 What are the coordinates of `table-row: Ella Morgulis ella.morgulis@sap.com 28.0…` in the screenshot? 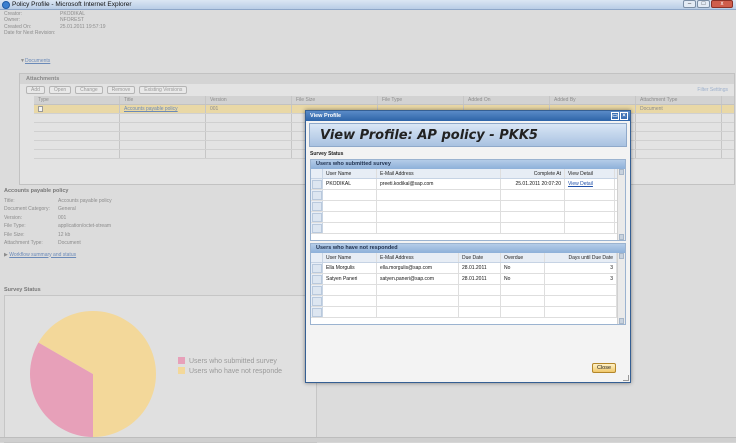 It's located at (468, 268).